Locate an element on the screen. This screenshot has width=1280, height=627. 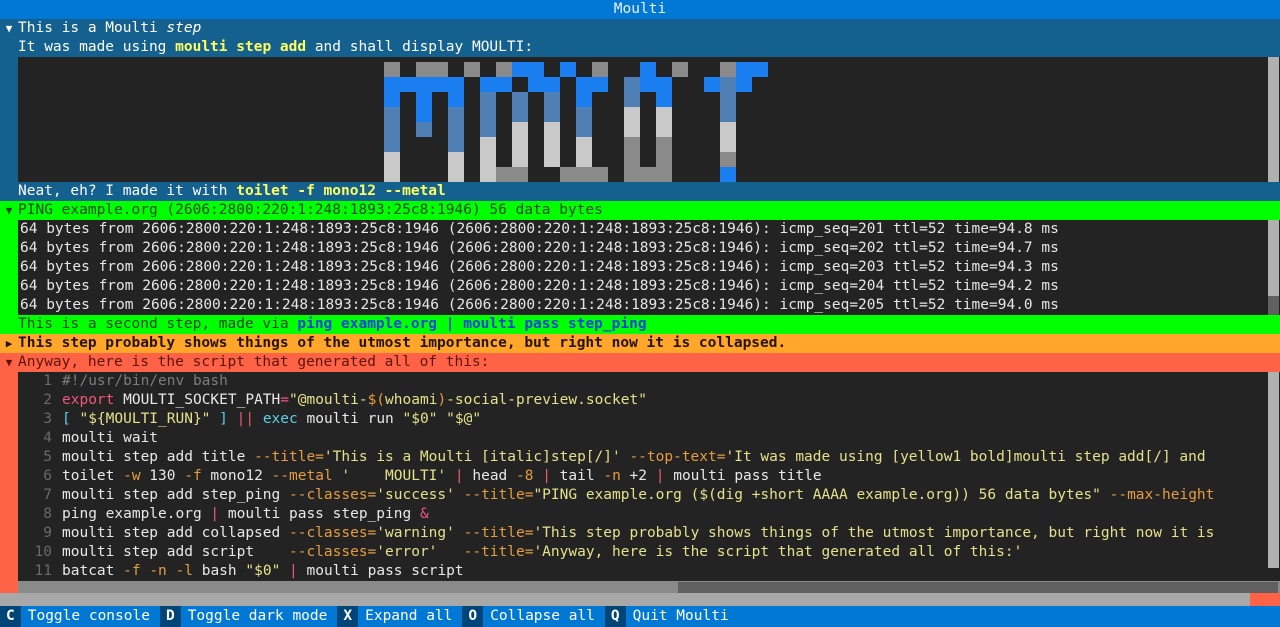
code-token: moulti step add title is located at coordinates (158, 457).